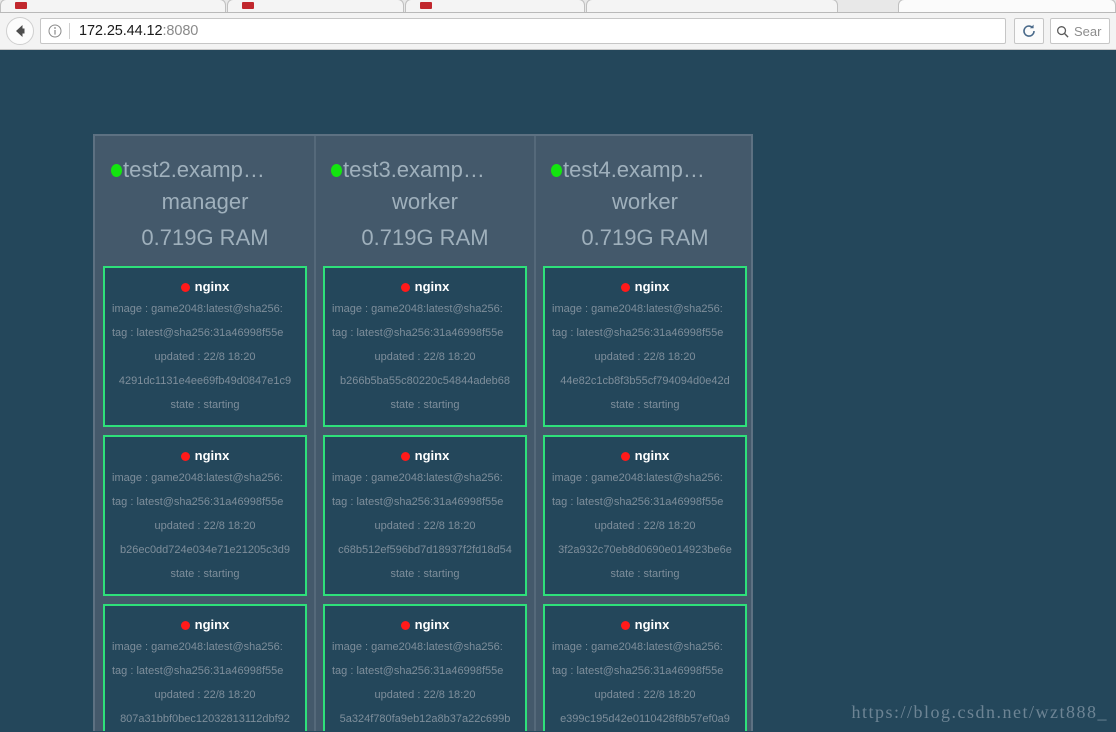 The height and width of the screenshot is (732, 1116). What do you see at coordinates (645, 719) in the screenshot?
I see `service-id: e399c195d42e0110428f8b57ef0a9` at bounding box center [645, 719].